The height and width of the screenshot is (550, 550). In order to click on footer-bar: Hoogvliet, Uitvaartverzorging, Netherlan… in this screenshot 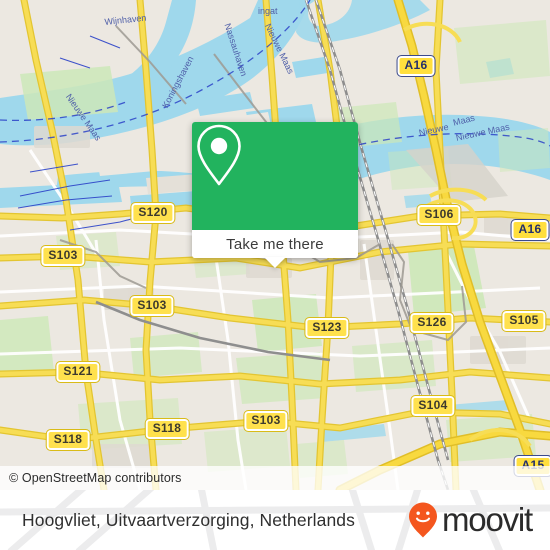, I will do `click(275, 520)`.